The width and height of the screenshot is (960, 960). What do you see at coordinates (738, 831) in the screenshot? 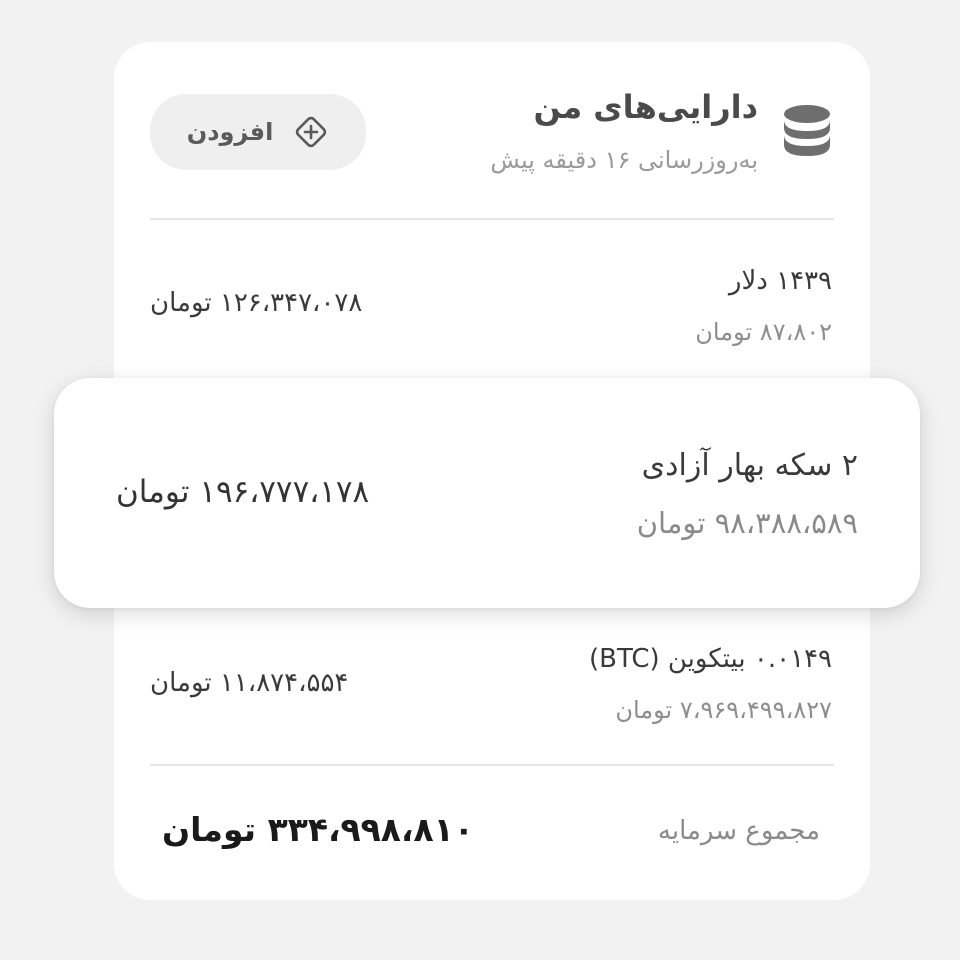
I see `total-label: مجموع سرمایه` at bounding box center [738, 831].